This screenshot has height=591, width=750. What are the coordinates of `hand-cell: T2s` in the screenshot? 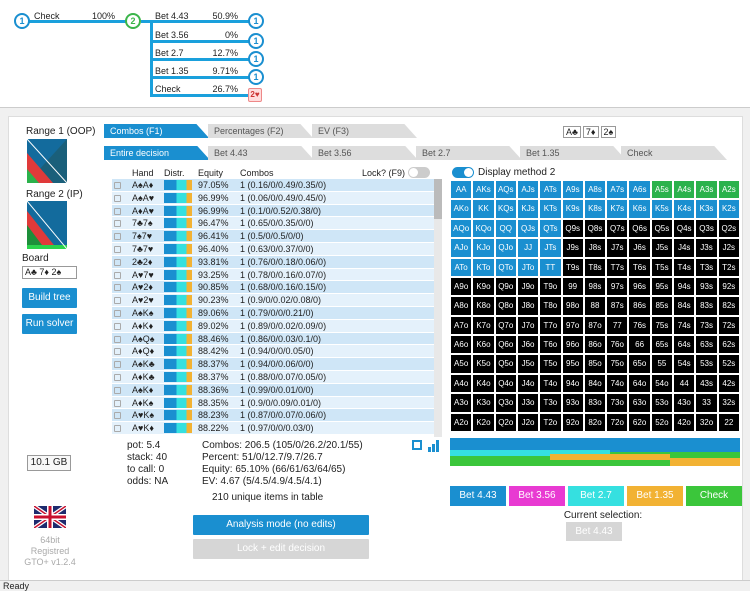 It's located at (728, 267).